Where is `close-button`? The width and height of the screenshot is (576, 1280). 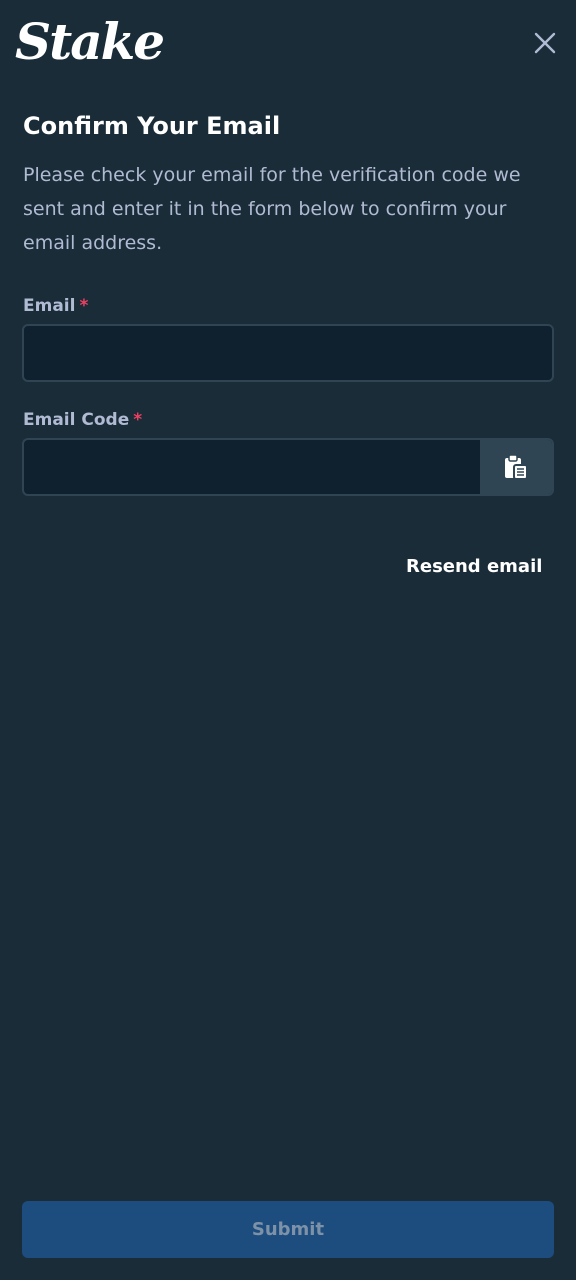
close-button is located at coordinates (545, 43).